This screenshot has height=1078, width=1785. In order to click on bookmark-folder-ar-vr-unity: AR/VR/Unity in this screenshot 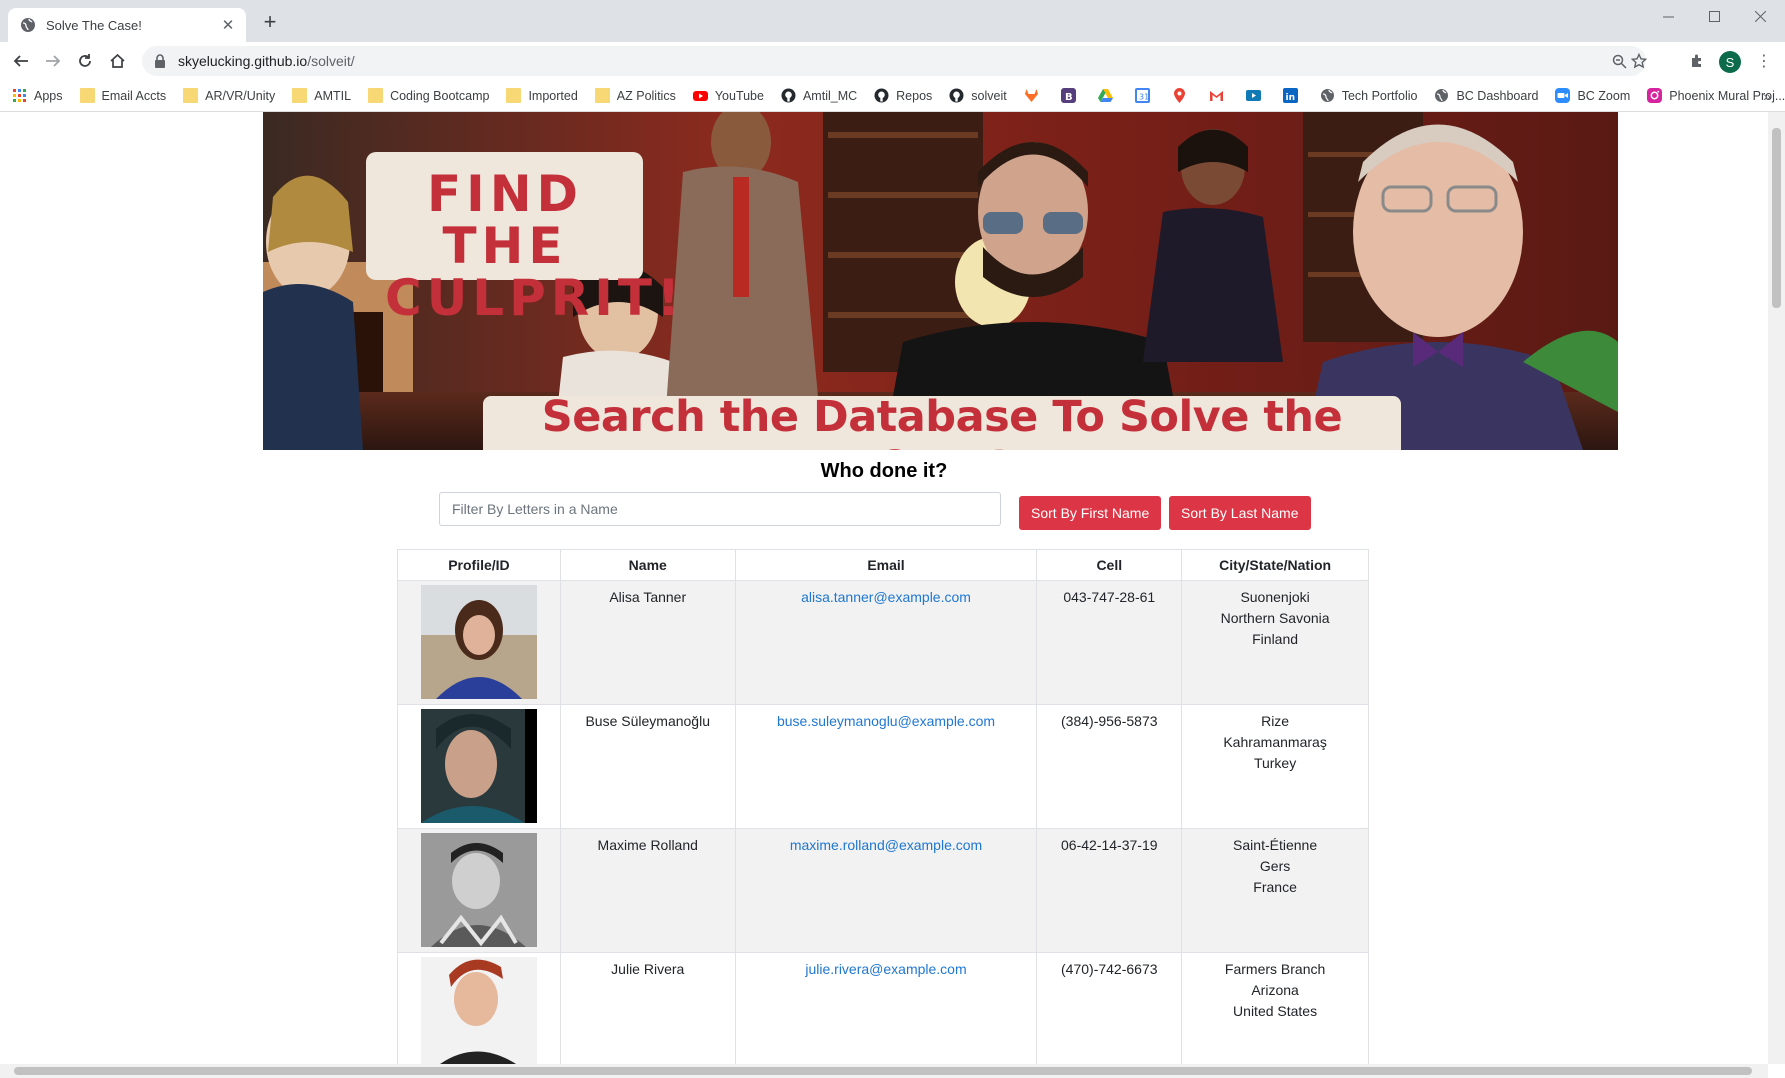, I will do `click(229, 95)`.